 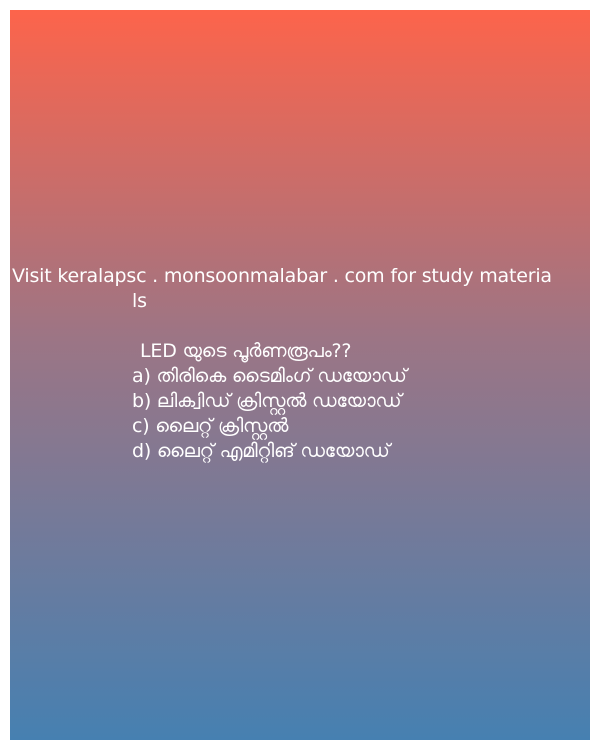 I want to click on option-a: a) തിരികെ ടൈമിംഗ് ഡയോഡ്, so click(x=269, y=376).